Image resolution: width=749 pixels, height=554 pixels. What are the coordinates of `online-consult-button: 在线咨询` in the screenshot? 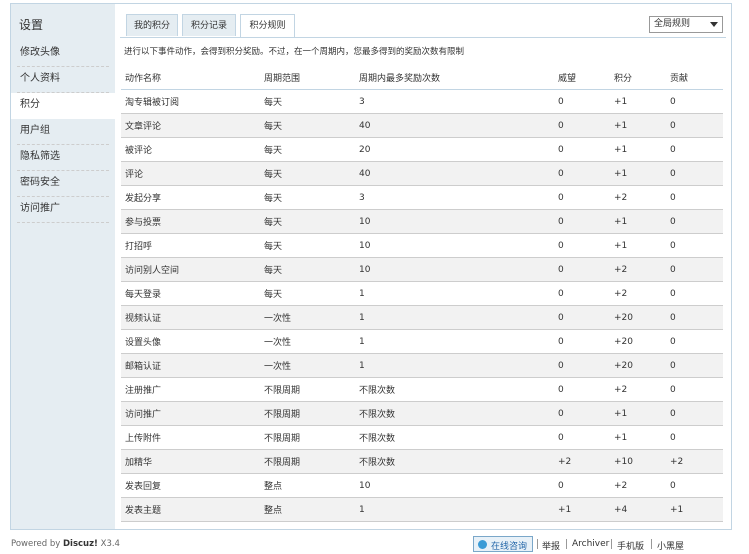 It's located at (503, 544).